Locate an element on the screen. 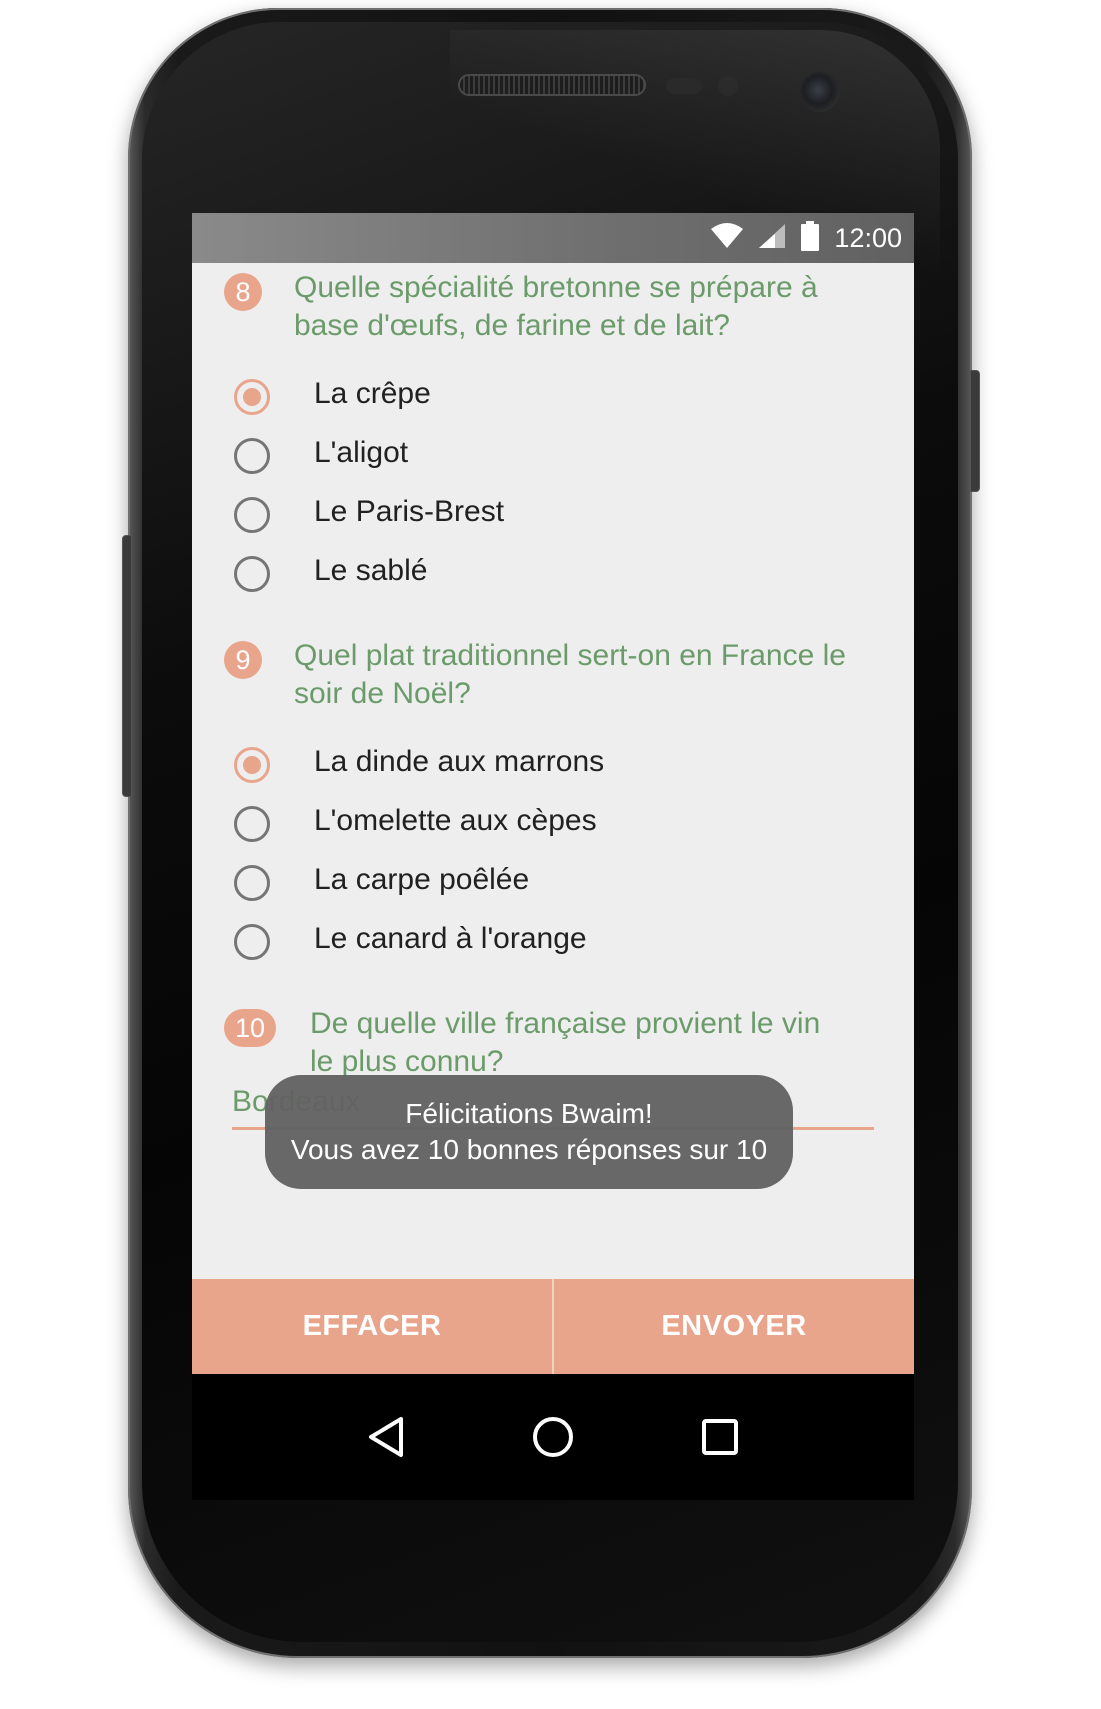 Image resolution: width=1101 pixels, height=1709 pixels. front-camera is located at coordinates (820, 92).